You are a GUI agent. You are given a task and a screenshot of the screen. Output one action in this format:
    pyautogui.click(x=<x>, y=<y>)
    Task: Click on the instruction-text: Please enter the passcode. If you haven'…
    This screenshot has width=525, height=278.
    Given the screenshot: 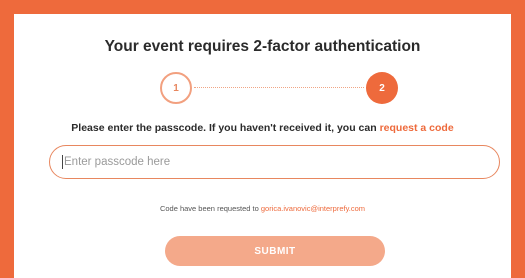 What is the action you would take?
    pyautogui.click(x=262, y=128)
    